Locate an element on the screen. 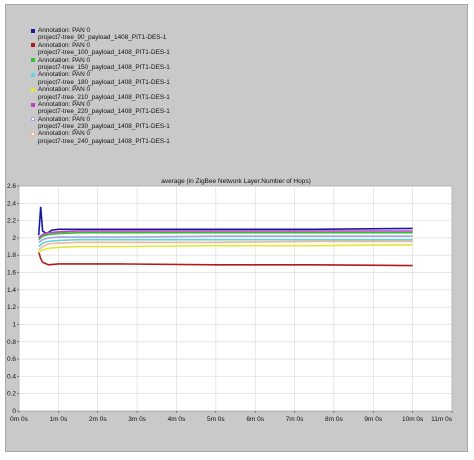 The width and height of the screenshot is (474, 460). y-tick-label: 1.4 is located at coordinates (11, 290).